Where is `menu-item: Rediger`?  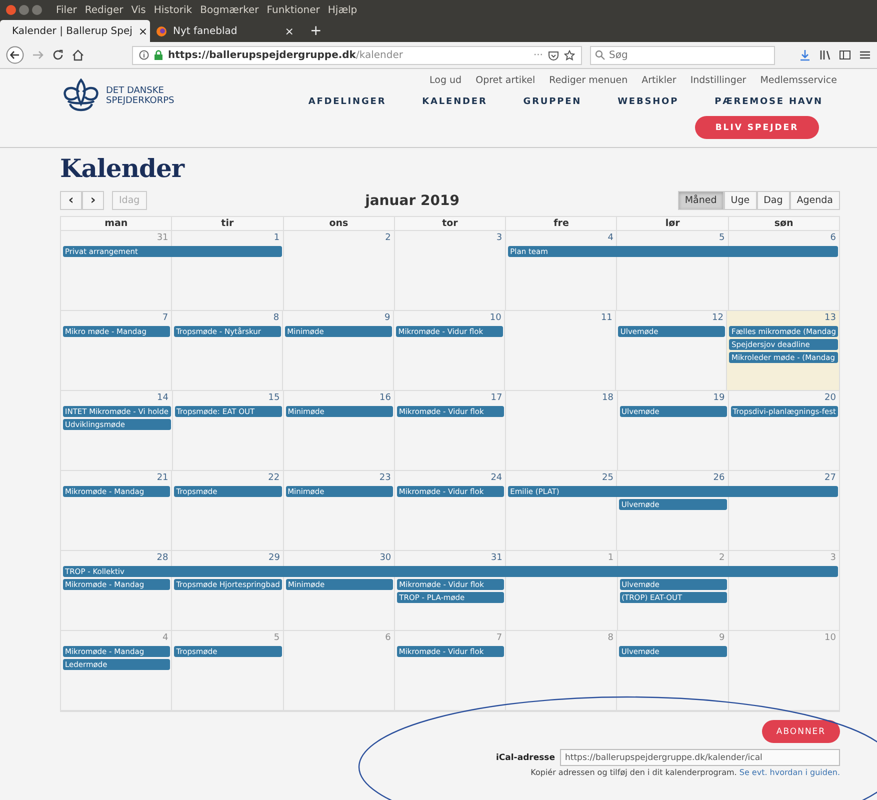 menu-item: Rediger is located at coordinates (104, 10).